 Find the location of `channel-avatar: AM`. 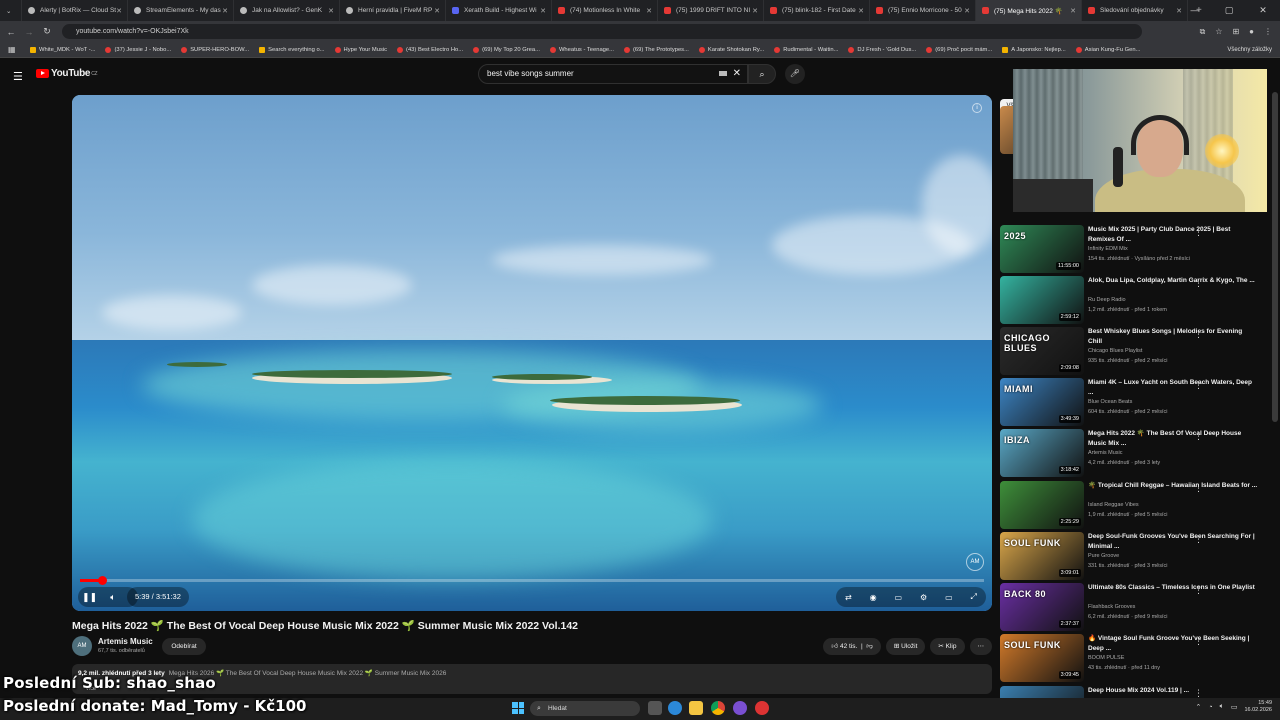

channel-avatar: AM is located at coordinates (82, 646).